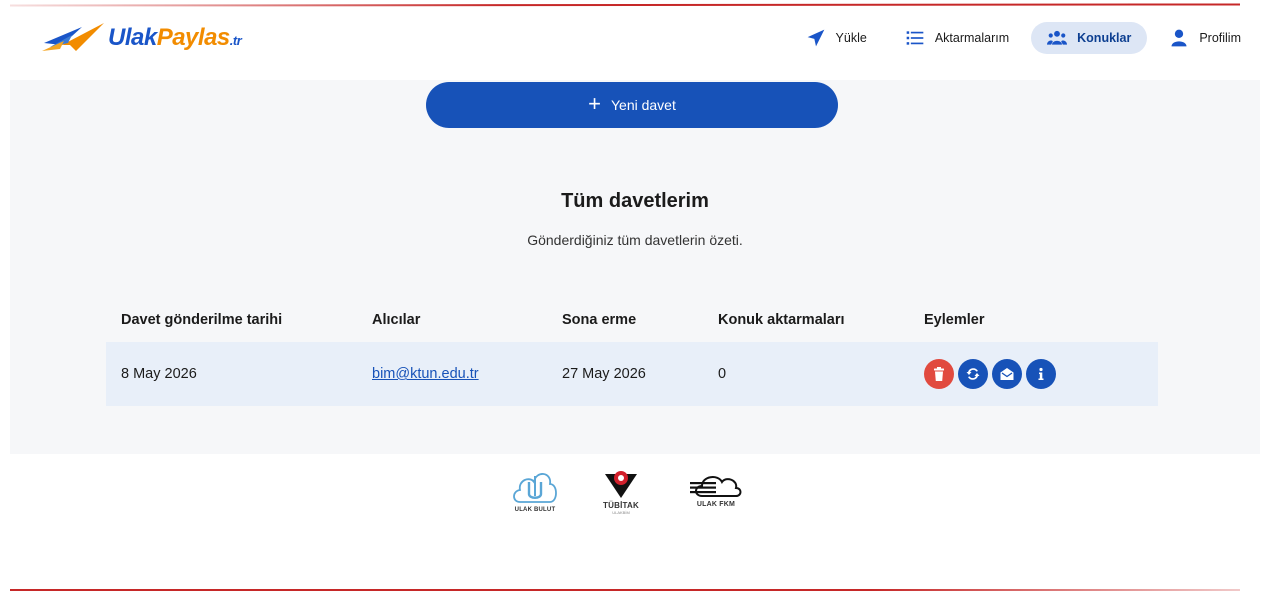 Image resolution: width=1265 pixels, height=593 pixels. I want to click on cell-guest-transfers: 0, so click(722, 374).